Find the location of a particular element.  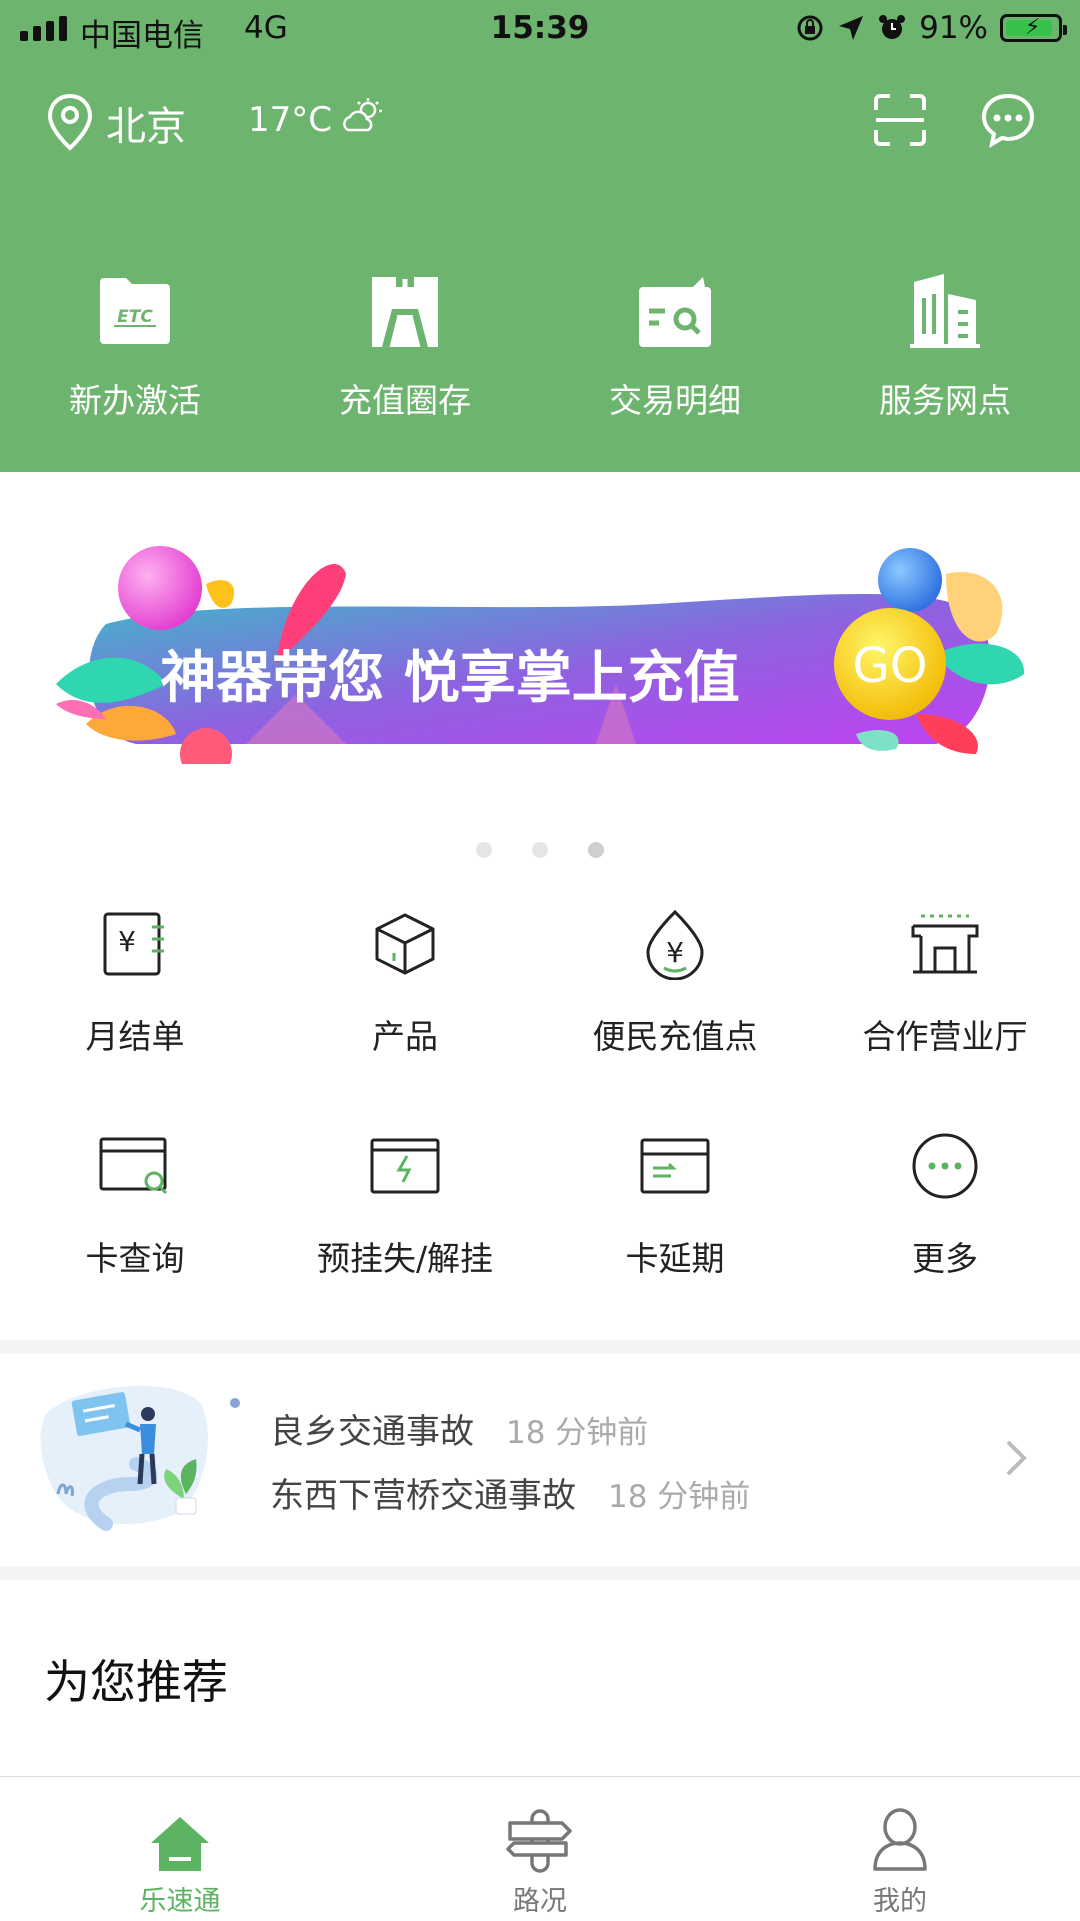

etc-card-icon: ETC is located at coordinates (135, 311).